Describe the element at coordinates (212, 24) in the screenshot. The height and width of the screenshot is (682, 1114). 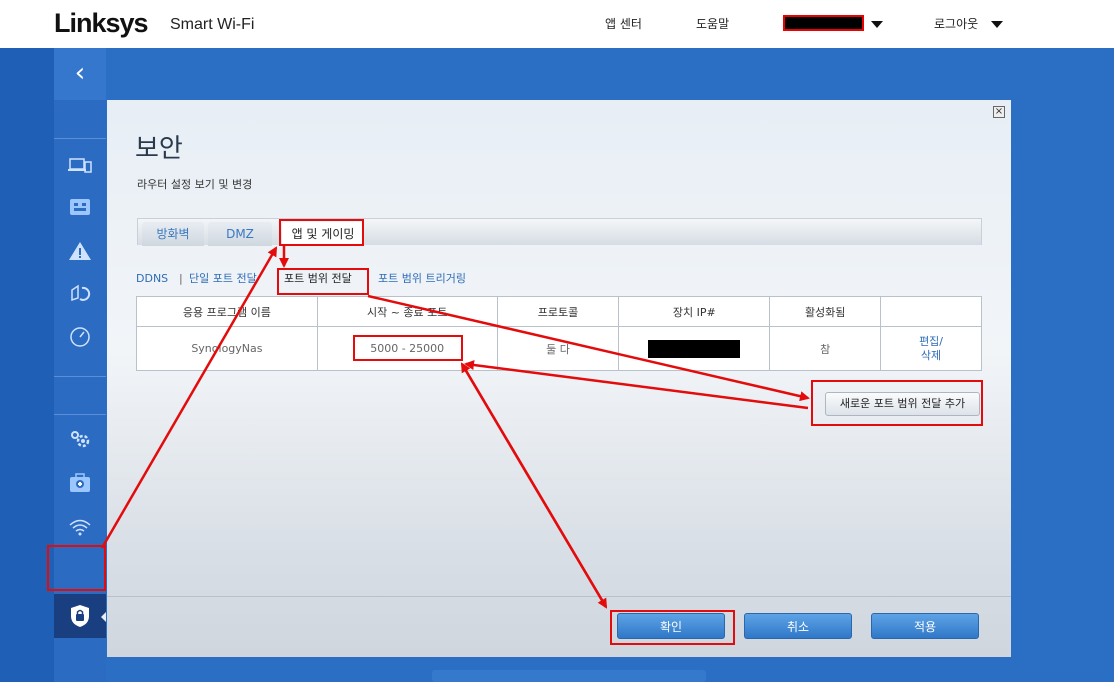
I see `product-name: Smart Wi-Fi` at that location.